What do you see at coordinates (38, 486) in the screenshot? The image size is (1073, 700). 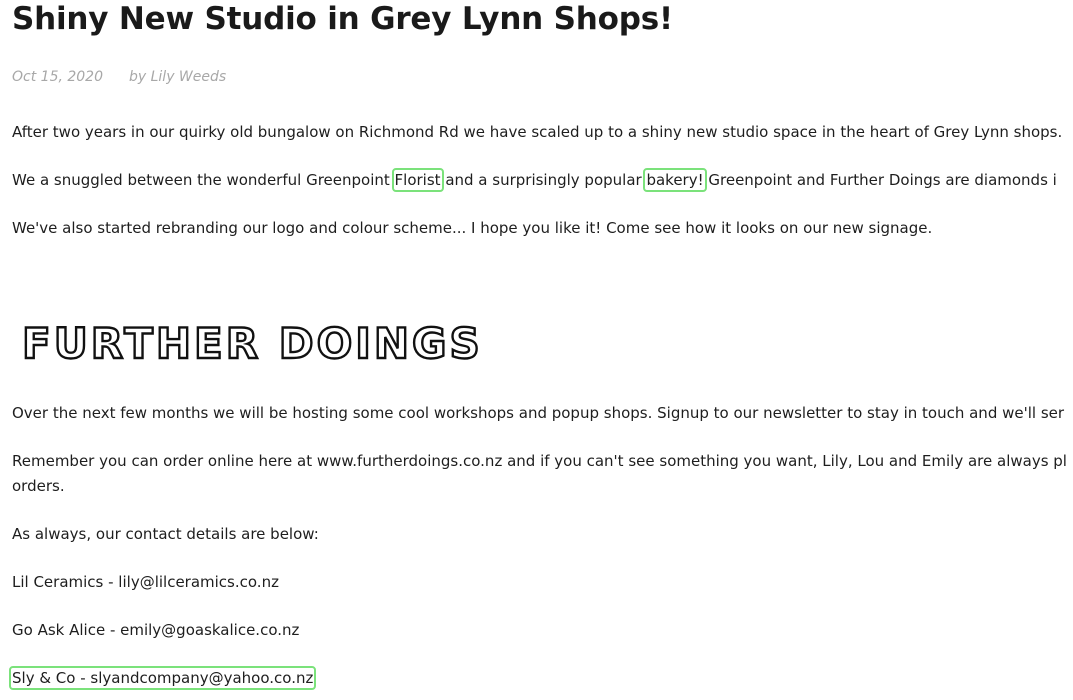 I see `paragraph-order-online-continued: orders.` at bounding box center [38, 486].